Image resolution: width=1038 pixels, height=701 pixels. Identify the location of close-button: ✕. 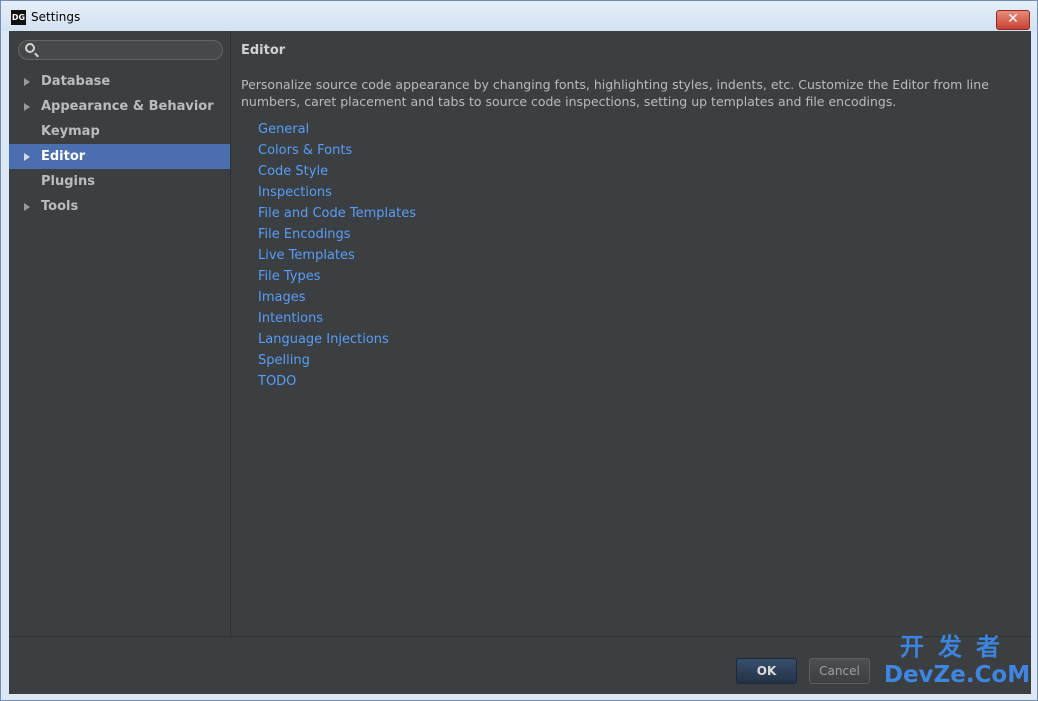
(1013, 20).